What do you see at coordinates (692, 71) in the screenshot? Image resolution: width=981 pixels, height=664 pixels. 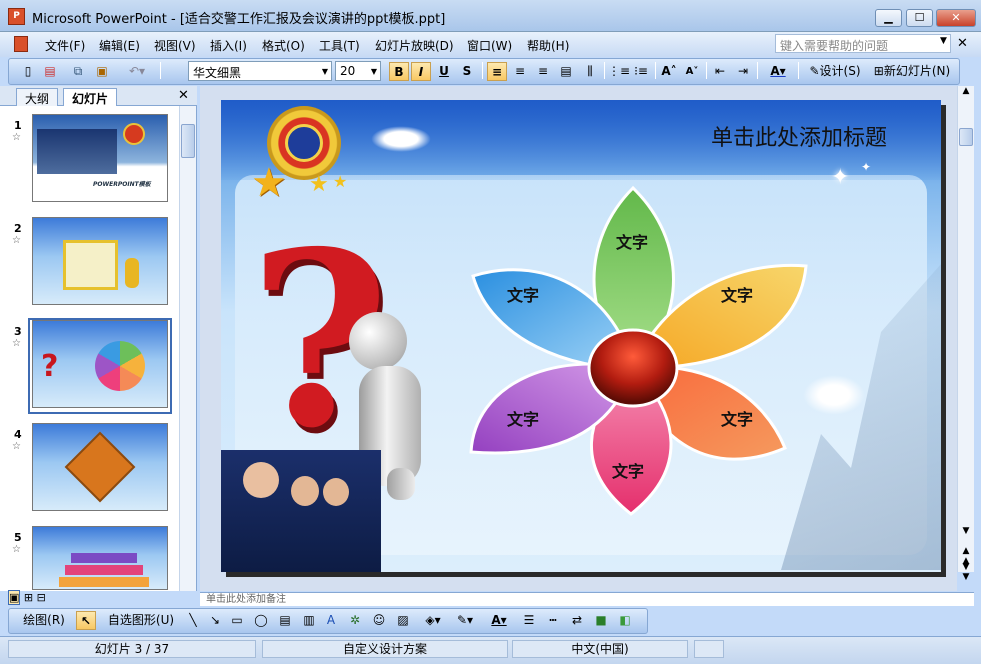 I see `decrease-font-icon: A˅` at bounding box center [692, 71].